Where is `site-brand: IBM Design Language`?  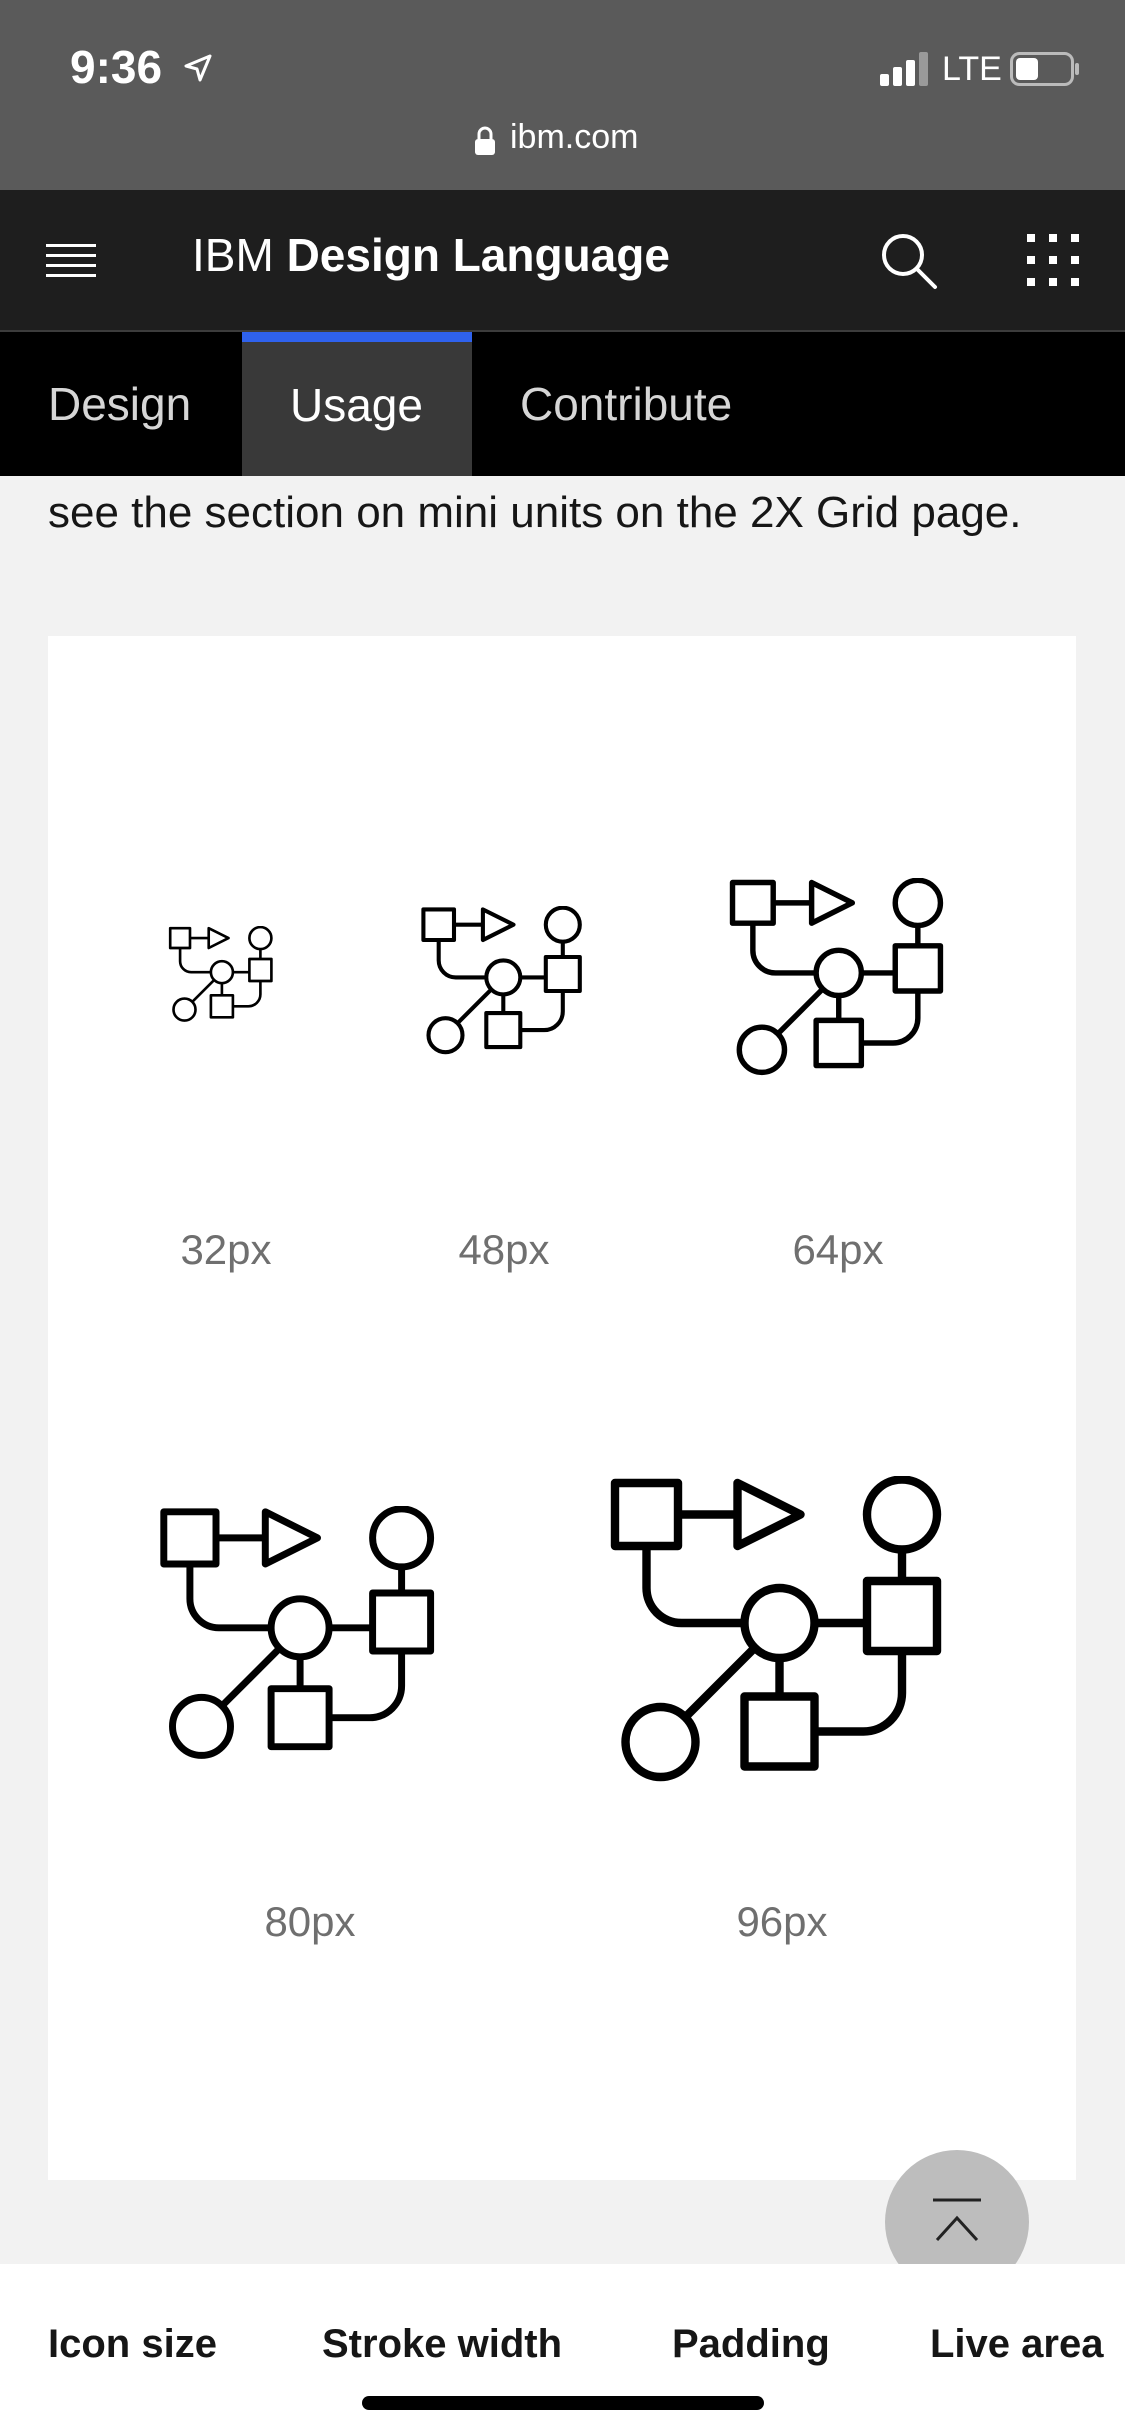 site-brand: IBM Design Language is located at coordinates (431, 255).